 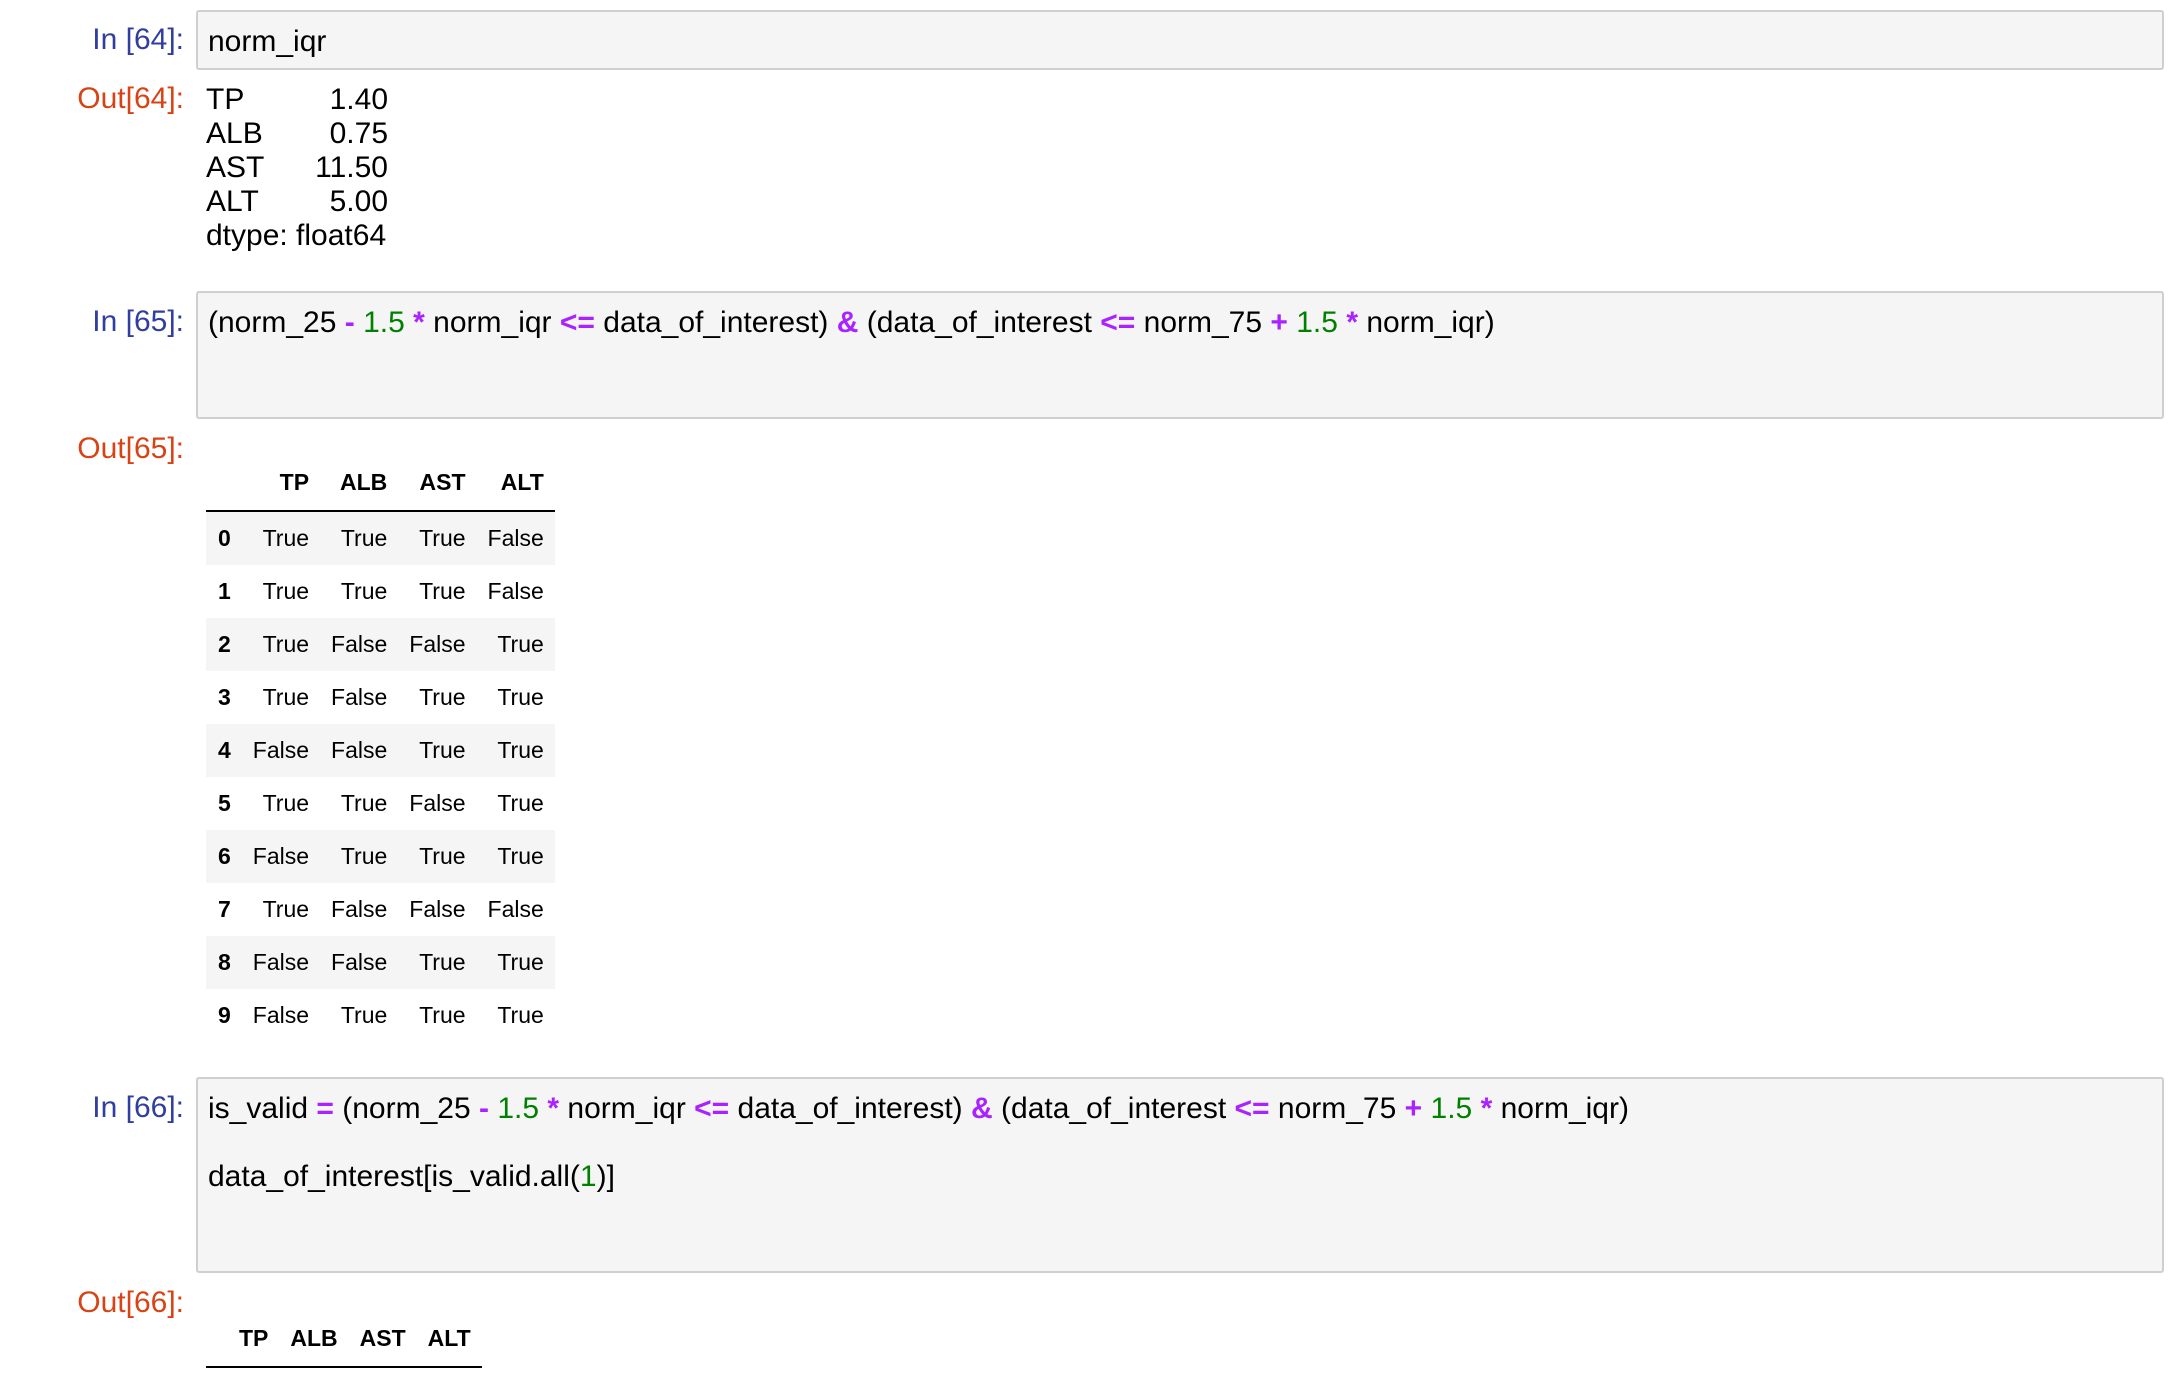 What do you see at coordinates (297, 201) in the screenshot?
I see `series-row: ALT 5.00` at bounding box center [297, 201].